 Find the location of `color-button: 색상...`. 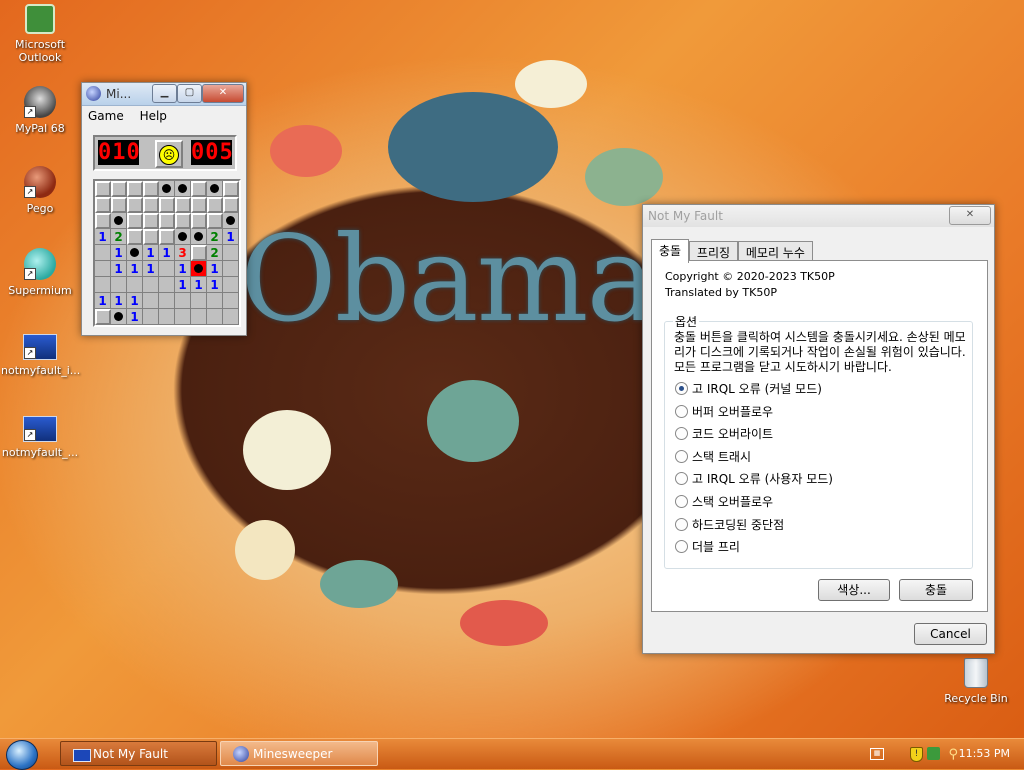

color-button: 색상... is located at coordinates (854, 590).